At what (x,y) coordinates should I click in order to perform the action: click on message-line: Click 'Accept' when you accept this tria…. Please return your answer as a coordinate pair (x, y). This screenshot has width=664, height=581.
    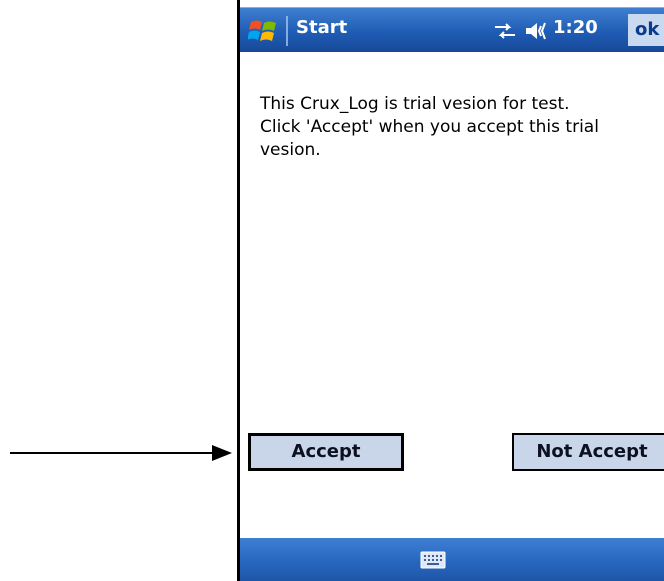
    Looking at the image, I should click on (429, 127).